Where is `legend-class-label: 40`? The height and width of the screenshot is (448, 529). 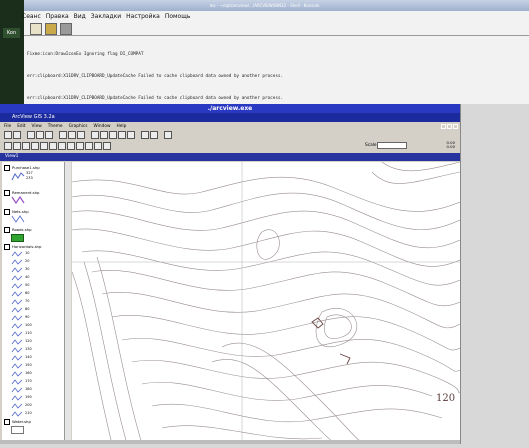
legend-class-label: 40 is located at coordinates (27, 277).